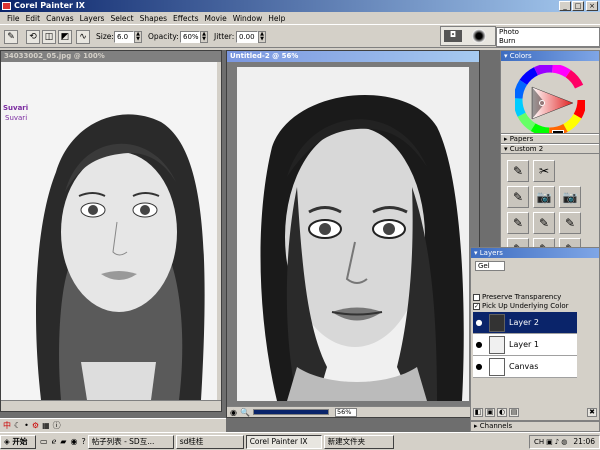 The image size is (600, 450). Describe the element at coordinates (557, 442) in the screenshot. I see `tray-volume-icon: ♪` at that location.